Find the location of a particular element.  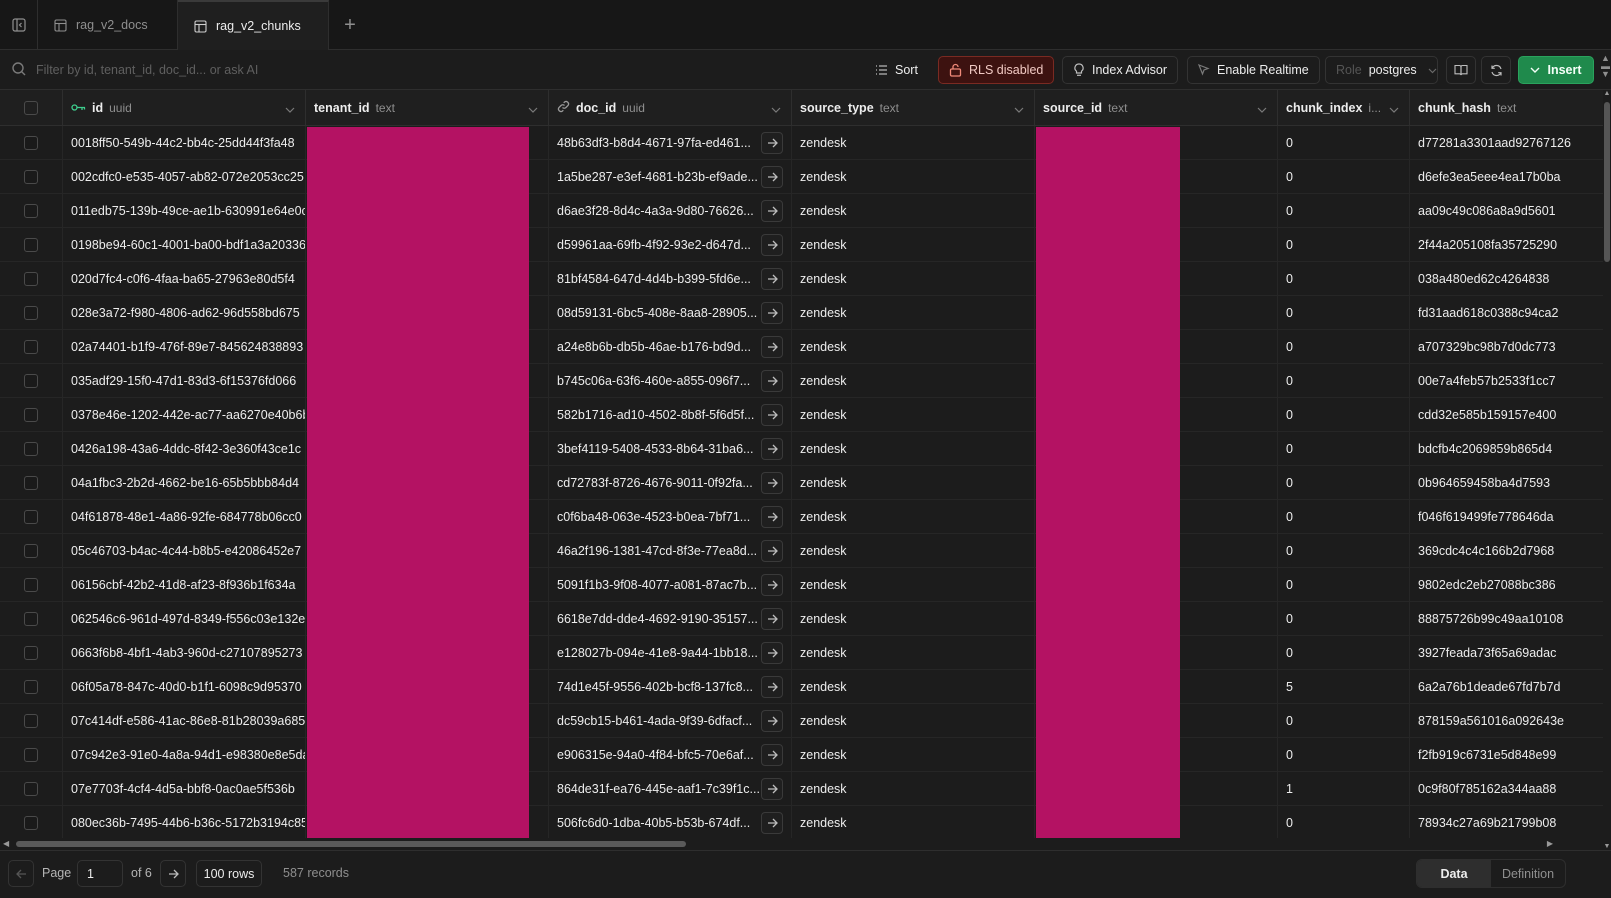

id-cell: 0198be94-60c1-4001-ba00-bdf1a3a20336 is located at coordinates (184, 245).